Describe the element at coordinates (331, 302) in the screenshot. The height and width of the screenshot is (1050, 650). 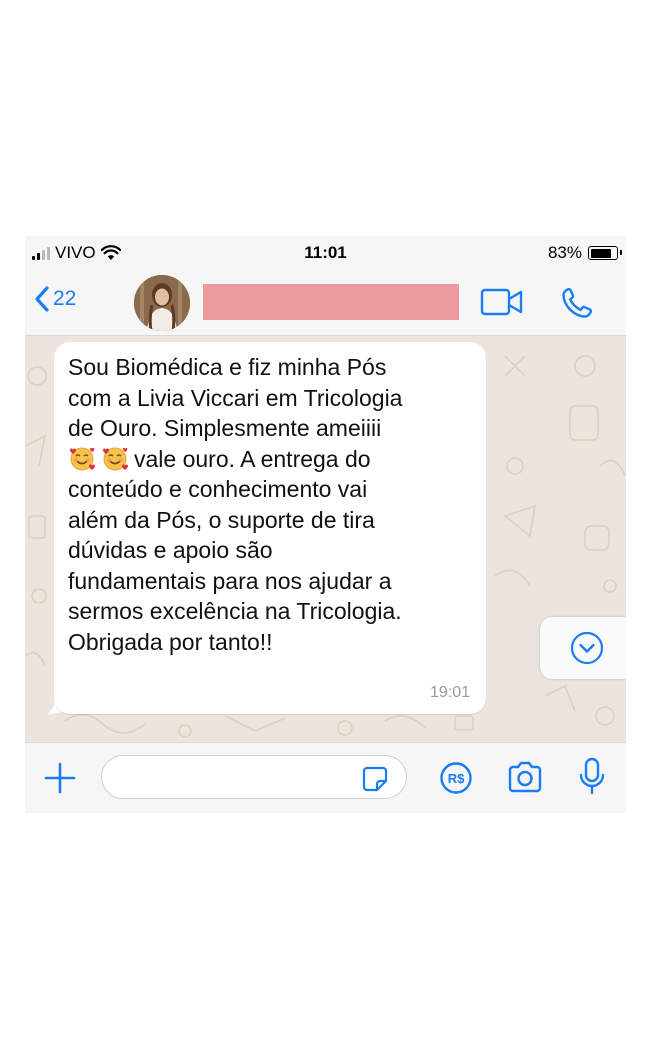
I see `contact-name-redacted` at that location.